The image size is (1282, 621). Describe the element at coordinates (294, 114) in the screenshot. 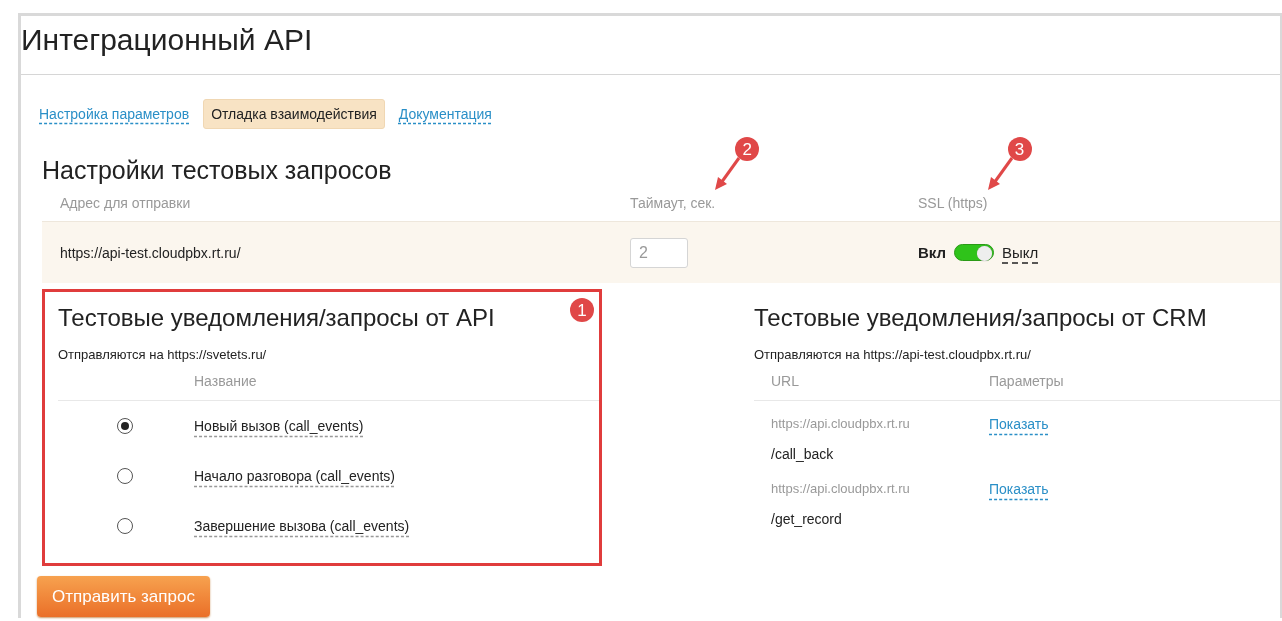

I see `tab: Отладка взаимодействия` at that location.